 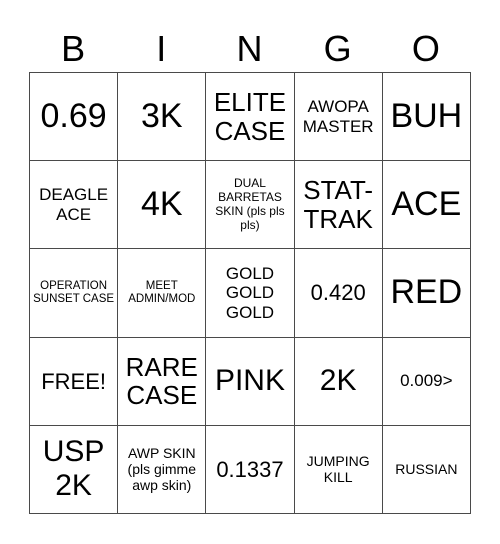 I want to click on bingo-cell: 2K, so click(x=338, y=381).